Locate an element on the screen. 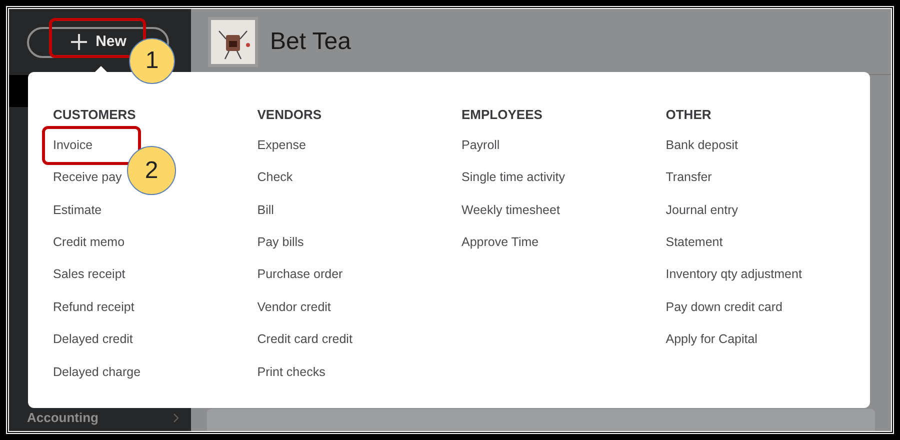  menu-item: Pay down credit card is located at coordinates (724, 307).